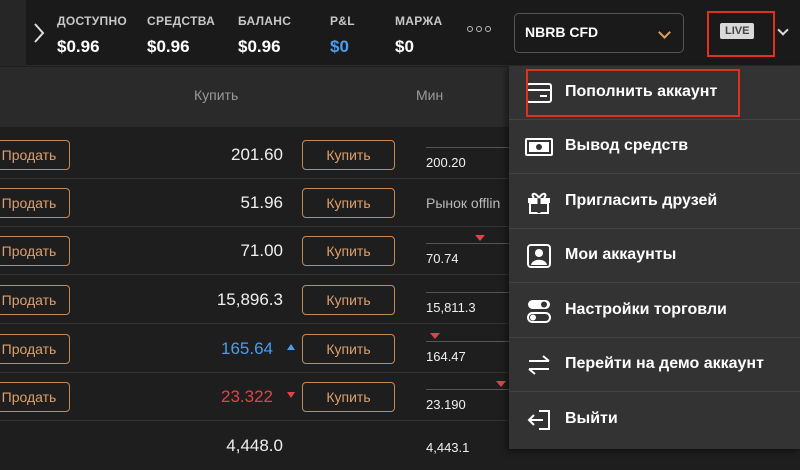 This screenshot has height=470, width=800. Describe the element at coordinates (539, 311) in the screenshot. I see `toggles-icon` at that location.